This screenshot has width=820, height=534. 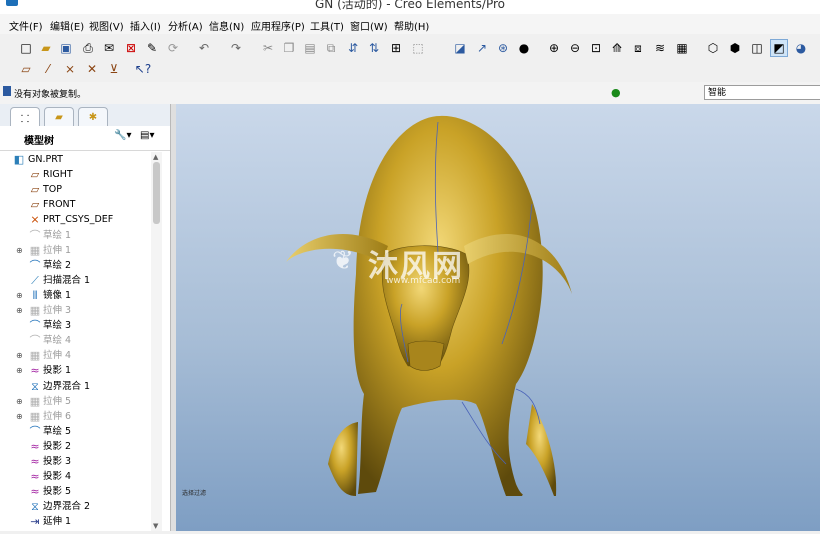 What do you see at coordinates (503, 48) in the screenshot?
I see `csys-display-icon: ⊛` at bounding box center [503, 48].